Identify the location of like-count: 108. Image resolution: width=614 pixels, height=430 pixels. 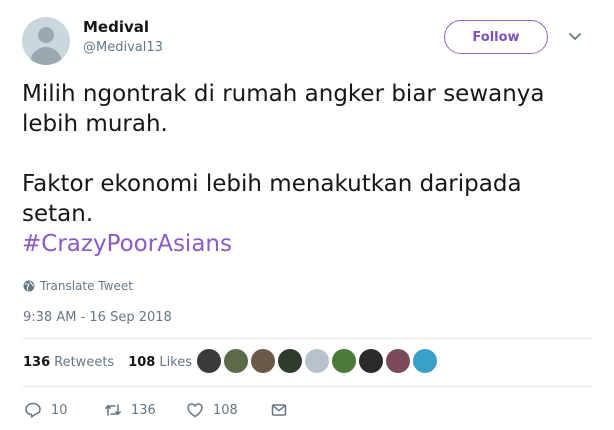
(225, 410).